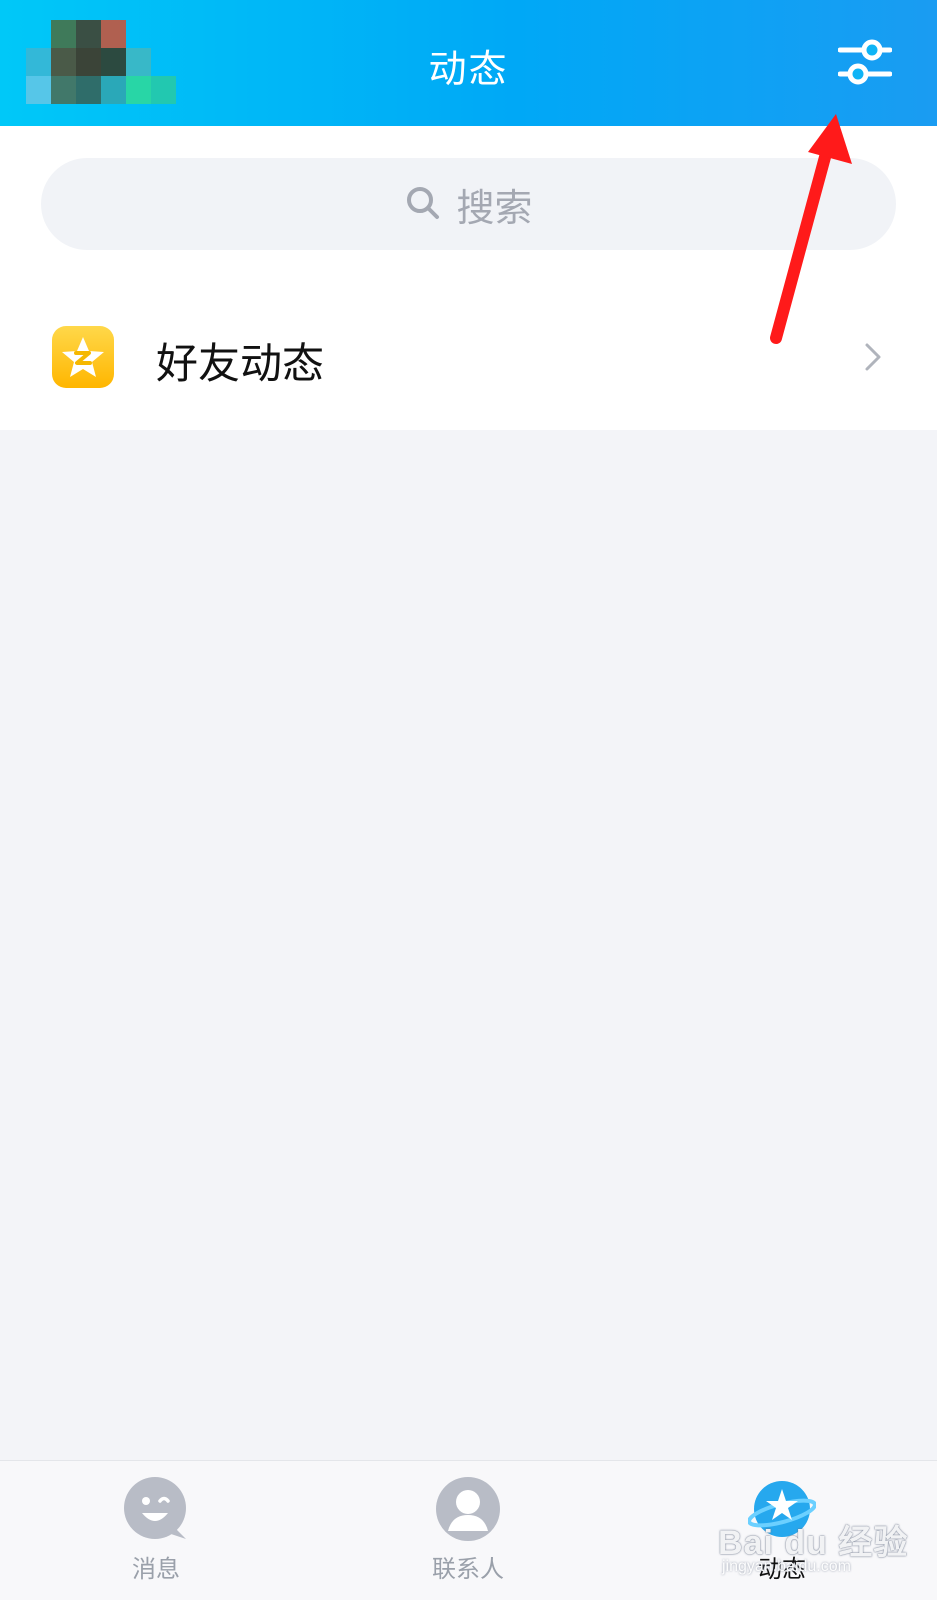 The width and height of the screenshot is (937, 1600). I want to click on qzone-star-icon, so click(83, 357).